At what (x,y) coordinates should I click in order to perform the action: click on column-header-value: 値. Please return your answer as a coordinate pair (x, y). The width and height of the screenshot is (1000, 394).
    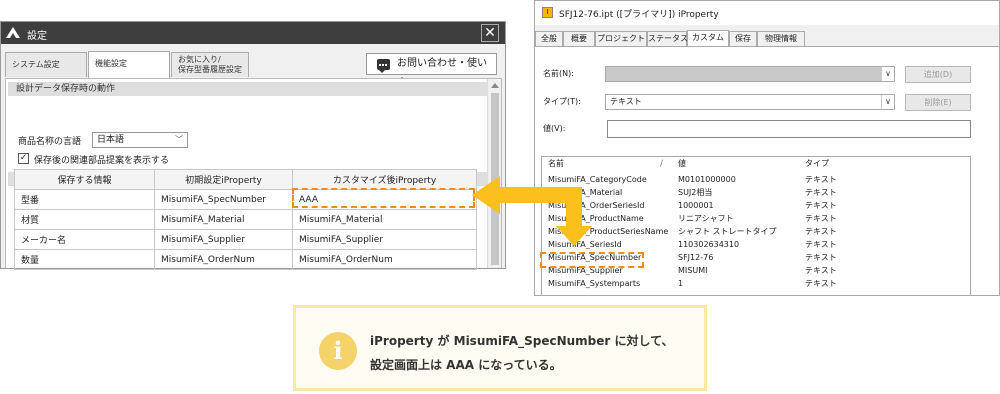
    Looking at the image, I should click on (682, 164).